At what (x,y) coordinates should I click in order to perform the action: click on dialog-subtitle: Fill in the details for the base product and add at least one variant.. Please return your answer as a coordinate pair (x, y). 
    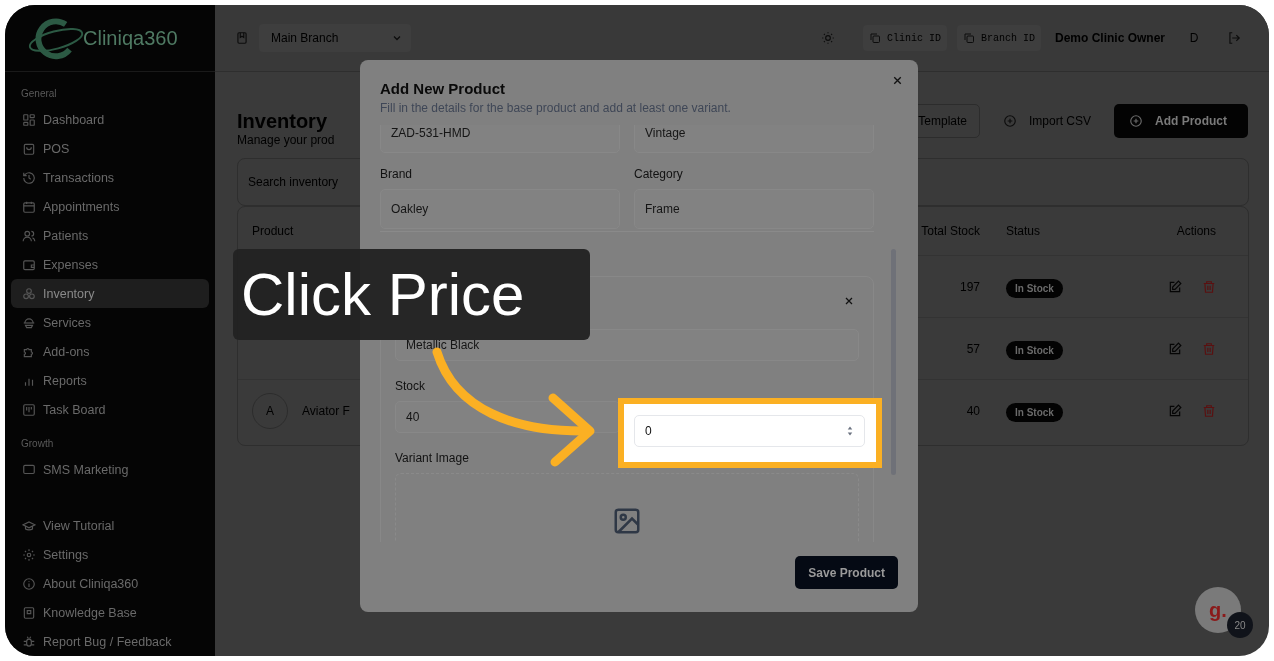
    Looking at the image, I should click on (556, 108).